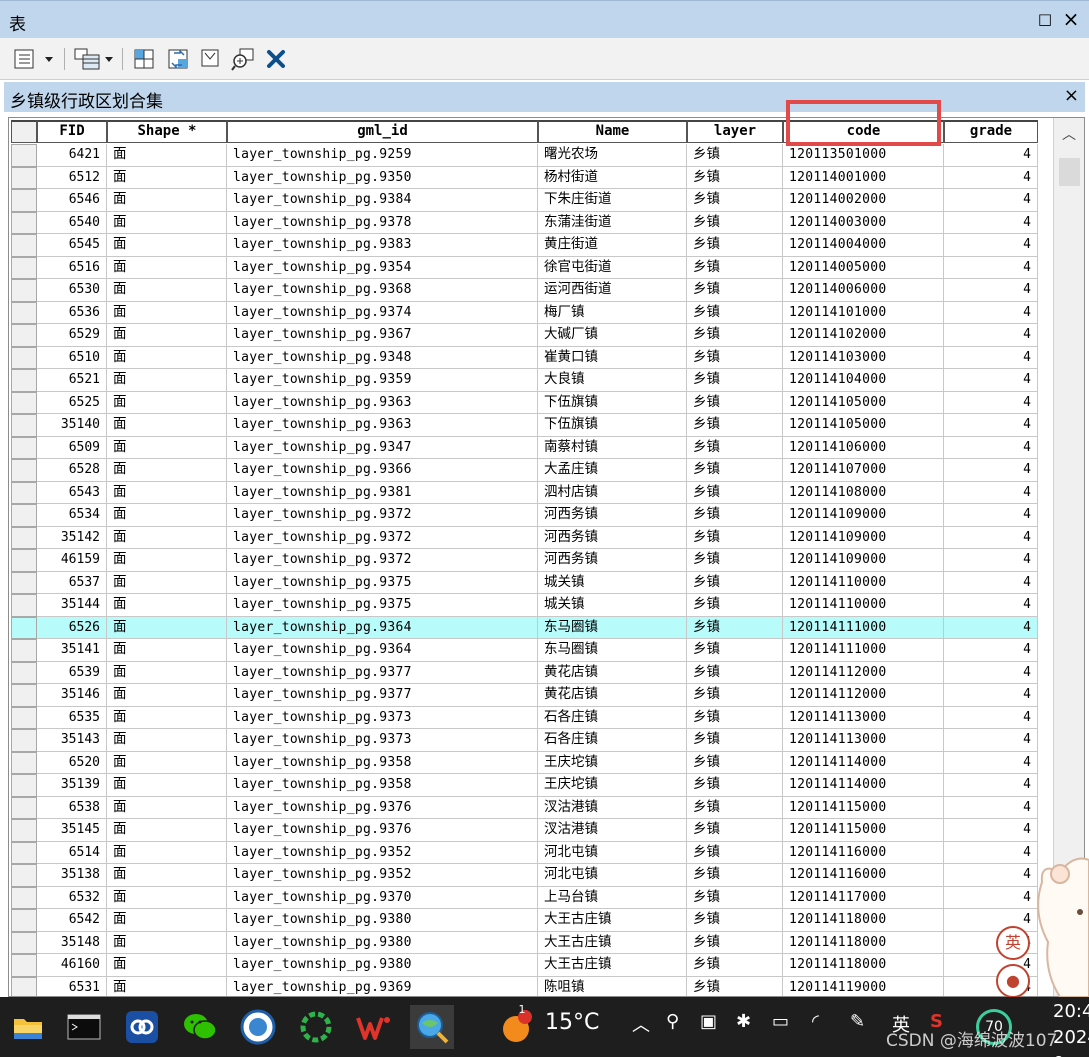 The height and width of the screenshot is (1057, 1089). Describe the element at coordinates (612, 965) in the screenshot. I see `cell-name: 大王古庄镇` at that location.